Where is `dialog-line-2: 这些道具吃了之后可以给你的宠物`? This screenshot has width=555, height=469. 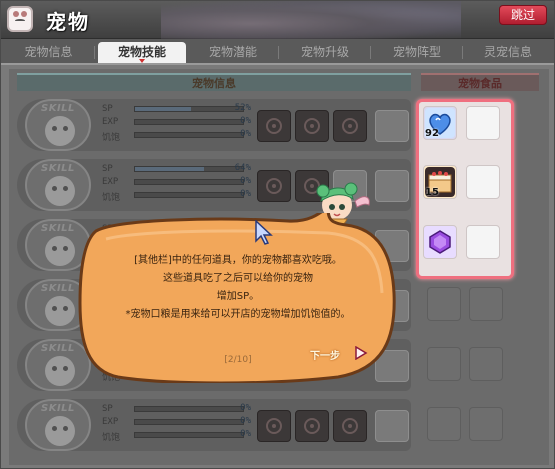 dialog-line-2: 这些道具吃了之后可以给你的宠物 is located at coordinates (238, 278).